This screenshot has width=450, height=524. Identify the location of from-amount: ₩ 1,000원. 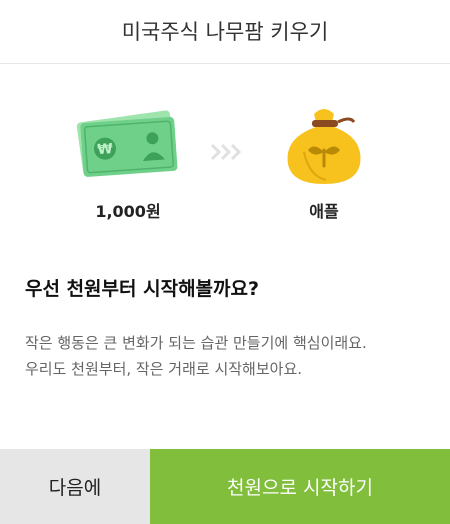
(128, 161).